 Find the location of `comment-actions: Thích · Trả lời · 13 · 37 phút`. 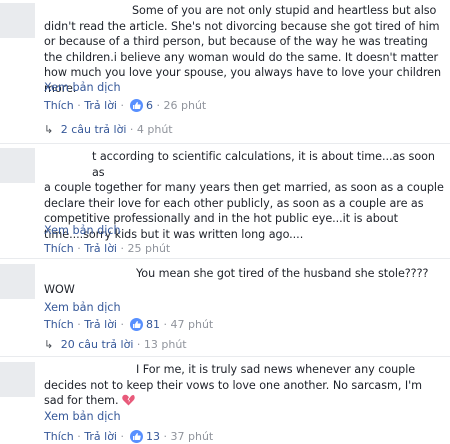

comment-actions: Thích · Trả lời · 13 · 37 phút is located at coordinates (129, 436).